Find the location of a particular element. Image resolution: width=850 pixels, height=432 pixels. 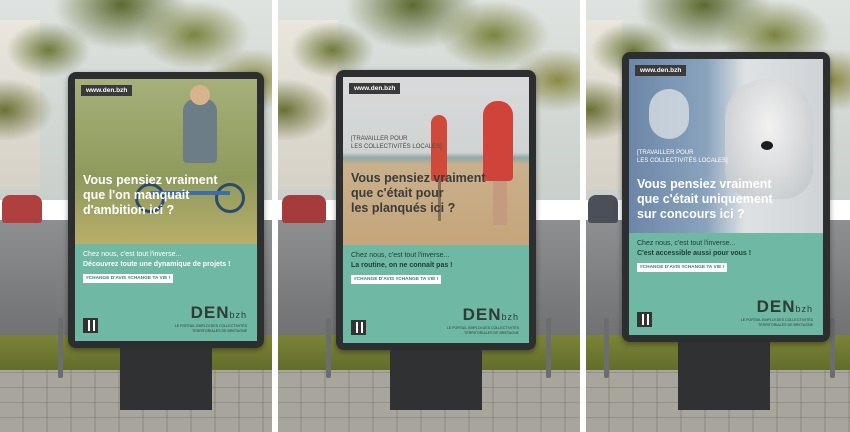

red-parasol is located at coordinates (498, 141).